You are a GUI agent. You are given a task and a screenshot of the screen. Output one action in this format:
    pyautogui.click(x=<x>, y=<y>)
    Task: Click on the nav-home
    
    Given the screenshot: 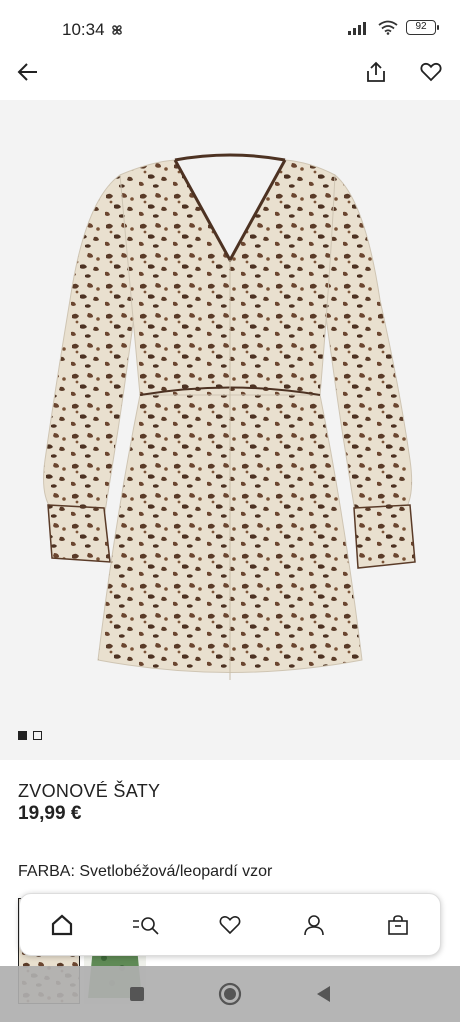 What is the action you would take?
    pyautogui.click(x=62, y=925)
    